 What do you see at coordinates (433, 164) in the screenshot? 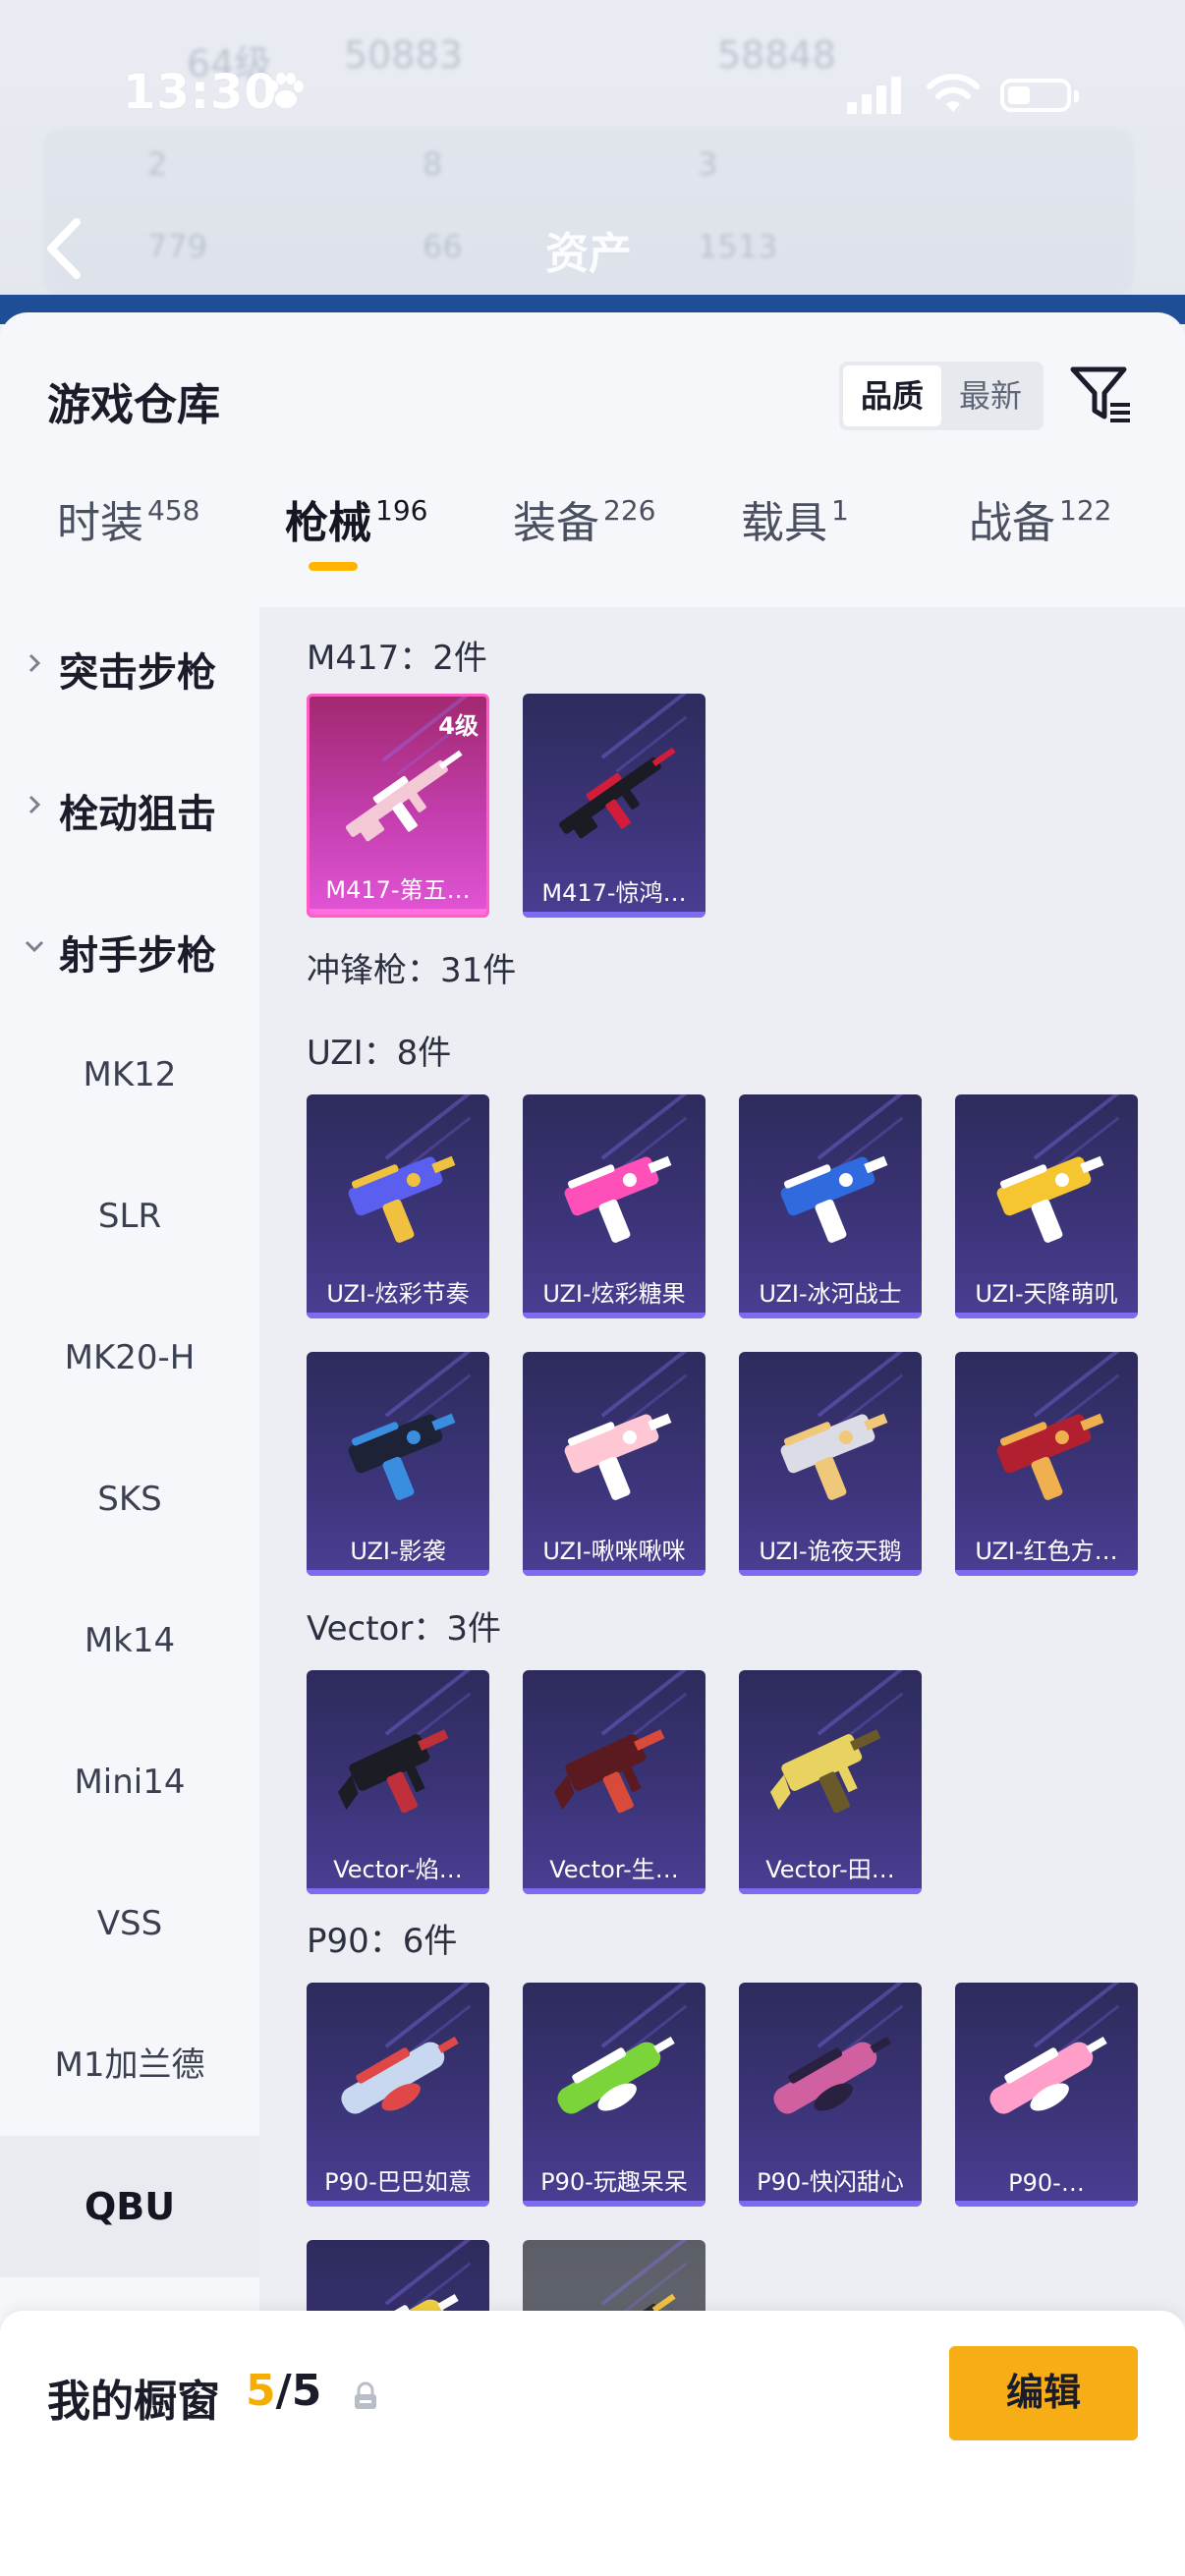
I see `bg-stat: 8` at bounding box center [433, 164].